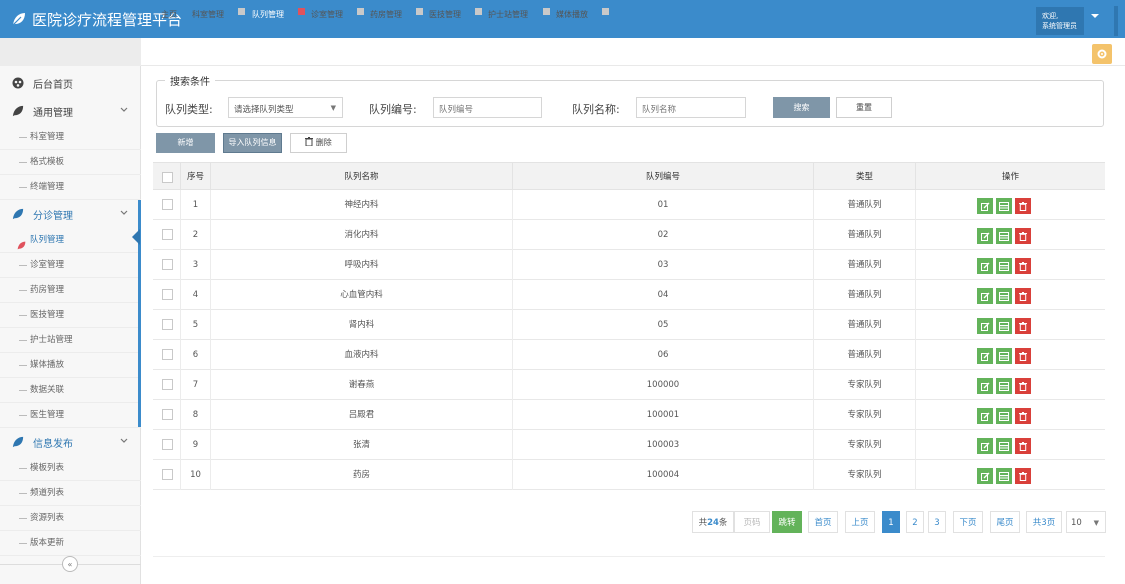  What do you see at coordinates (318, 143) in the screenshot?
I see `batch-delete-button: 删除` at bounding box center [318, 143].